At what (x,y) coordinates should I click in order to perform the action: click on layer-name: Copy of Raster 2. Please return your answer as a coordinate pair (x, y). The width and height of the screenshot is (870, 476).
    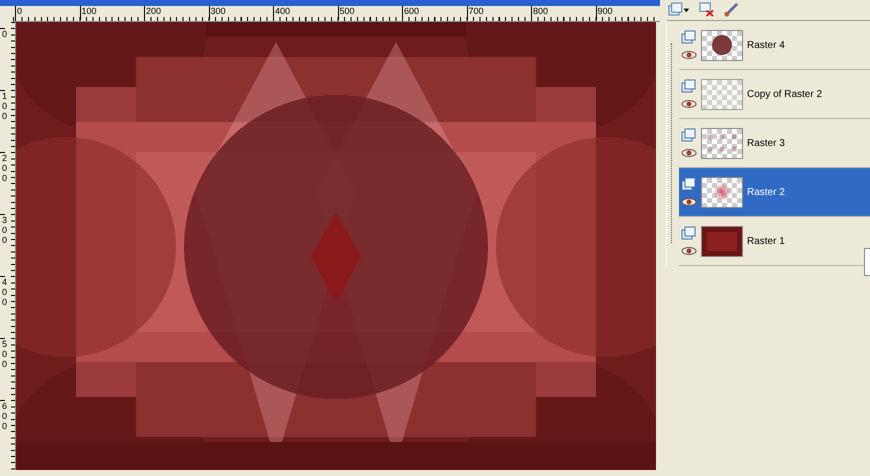
    Looking at the image, I should click on (784, 94).